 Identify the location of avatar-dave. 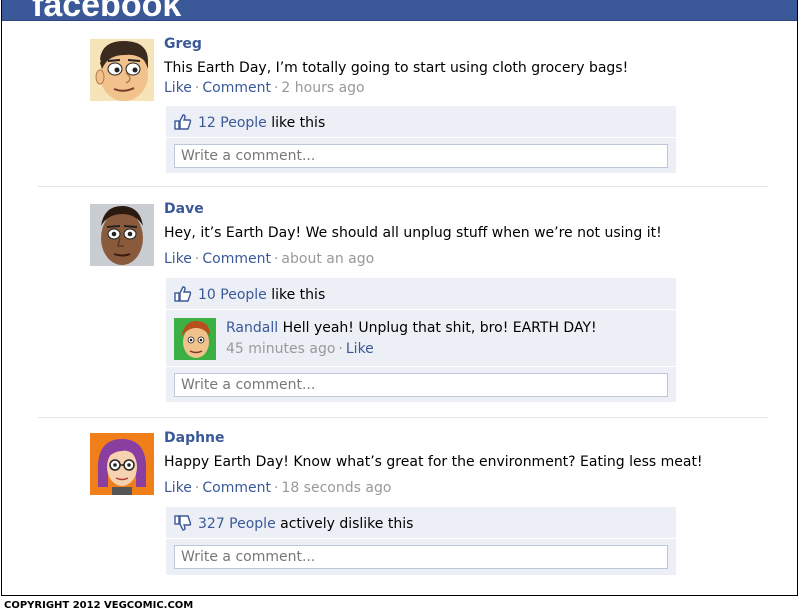
(122, 235).